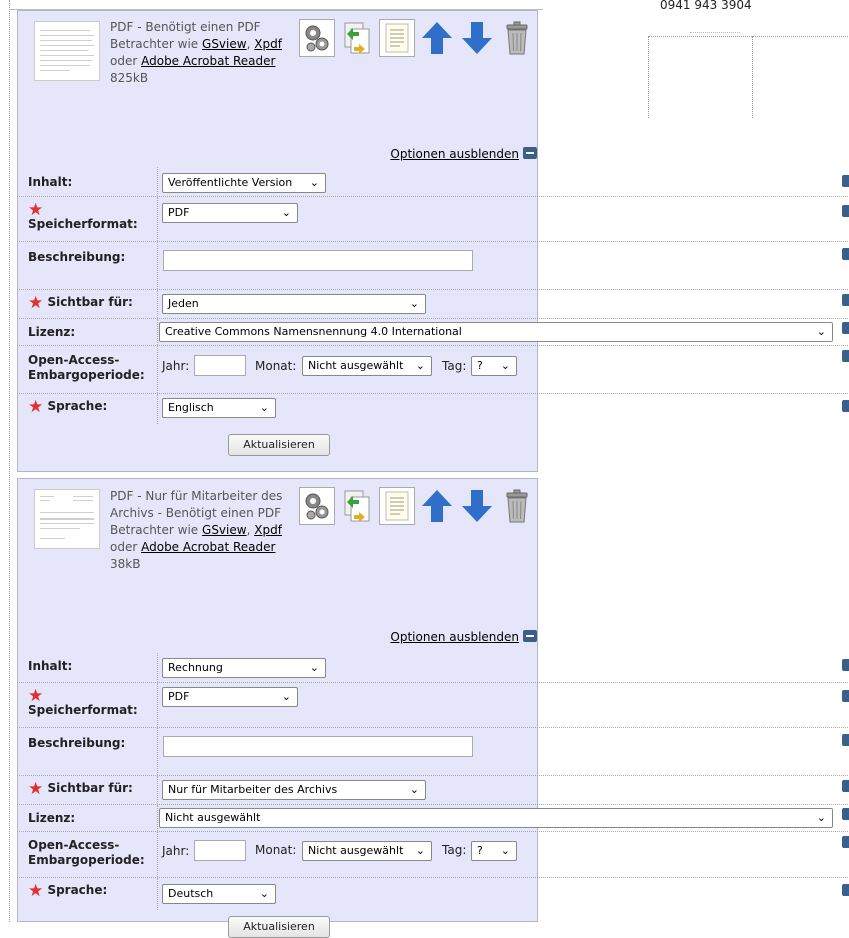  Describe the element at coordinates (432, 894) in the screenshot. I see `language-row: ★ Sprache: Deutsch ⌄` at that location.